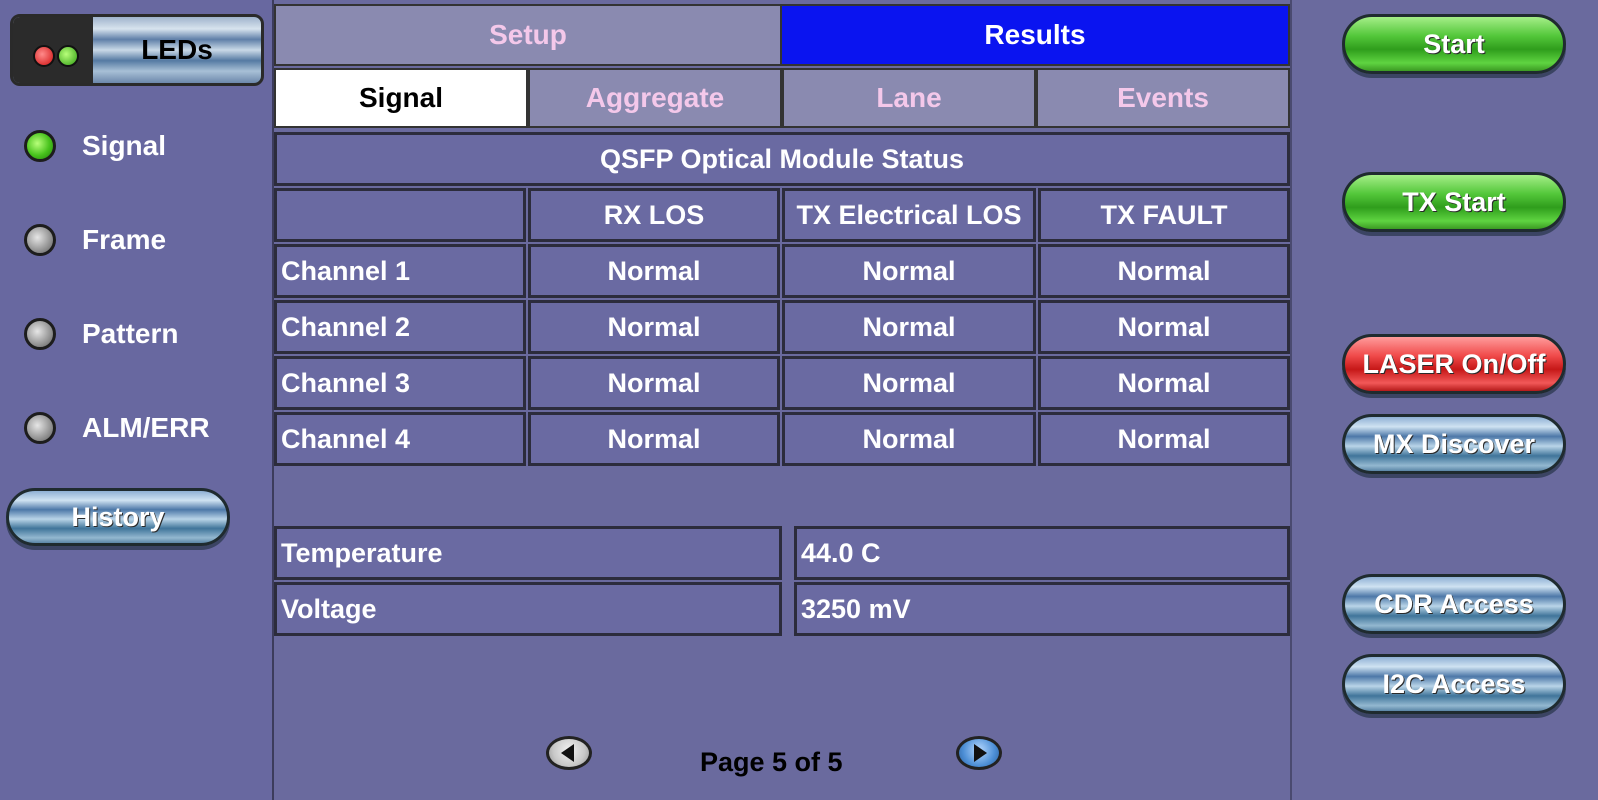 This screenshot has height=800, width=1598. I want to click on tab-setup: Setup, so click(528, 35).